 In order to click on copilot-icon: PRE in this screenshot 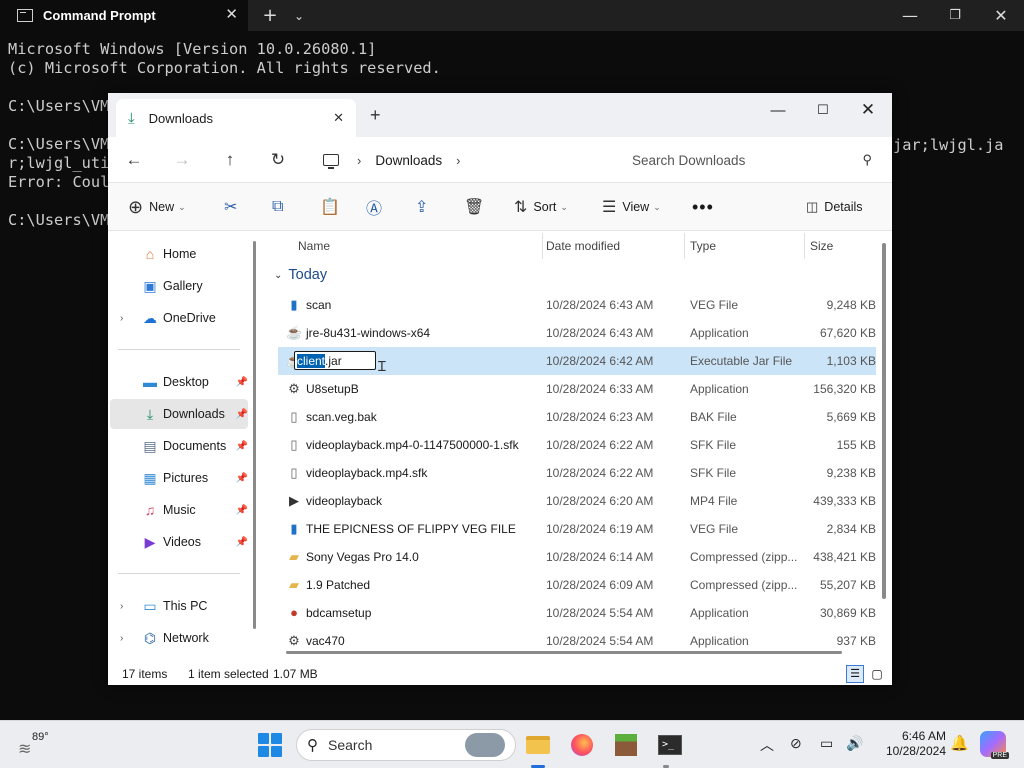, I will do `click(994, 745)`.